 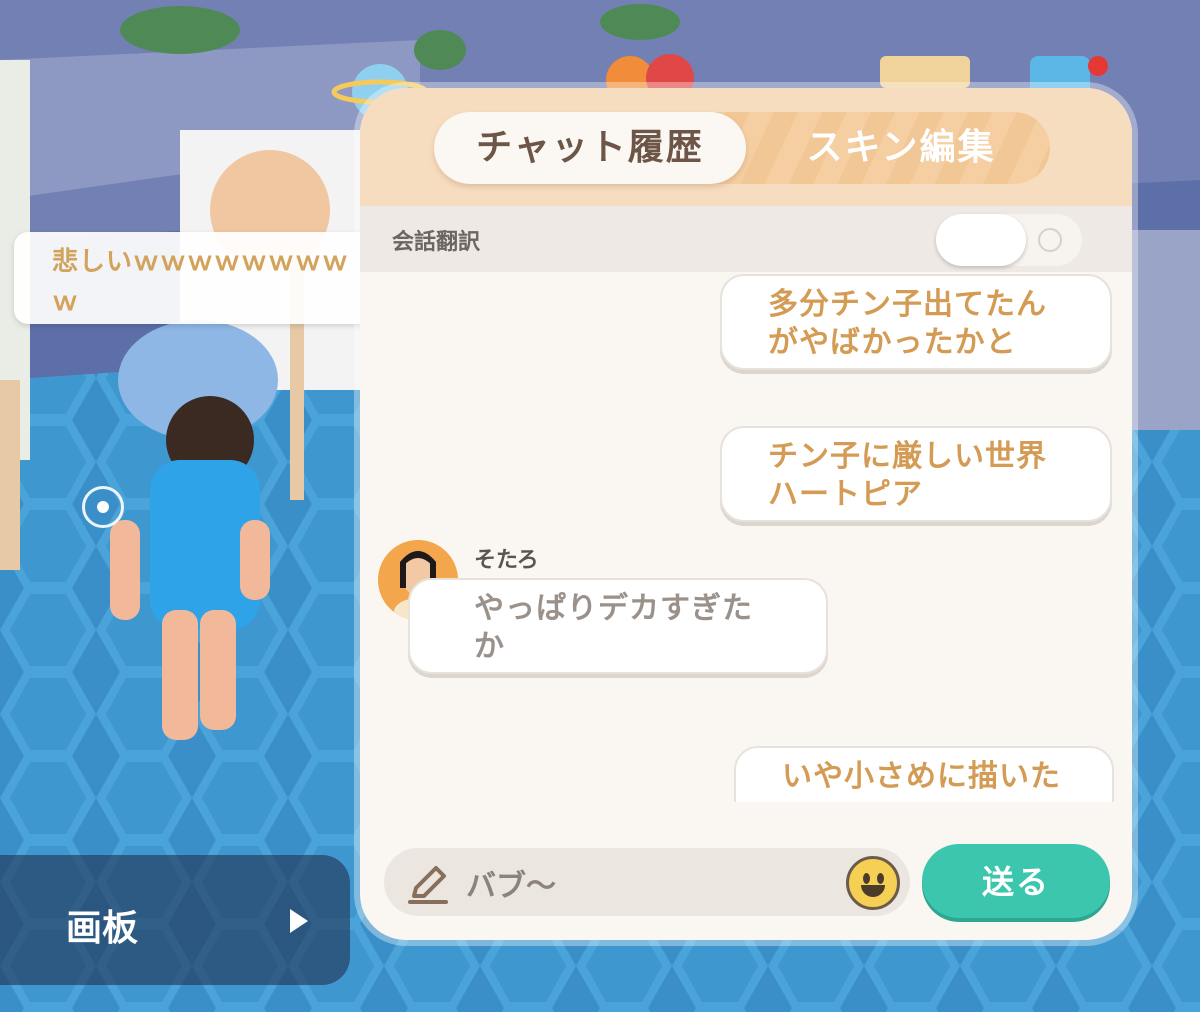 What do you see at coordinates (907, 475) in the screenshot?
I see `message-text: チン子に厳しい世界 ハートピア` at bounding box center [907, 475].